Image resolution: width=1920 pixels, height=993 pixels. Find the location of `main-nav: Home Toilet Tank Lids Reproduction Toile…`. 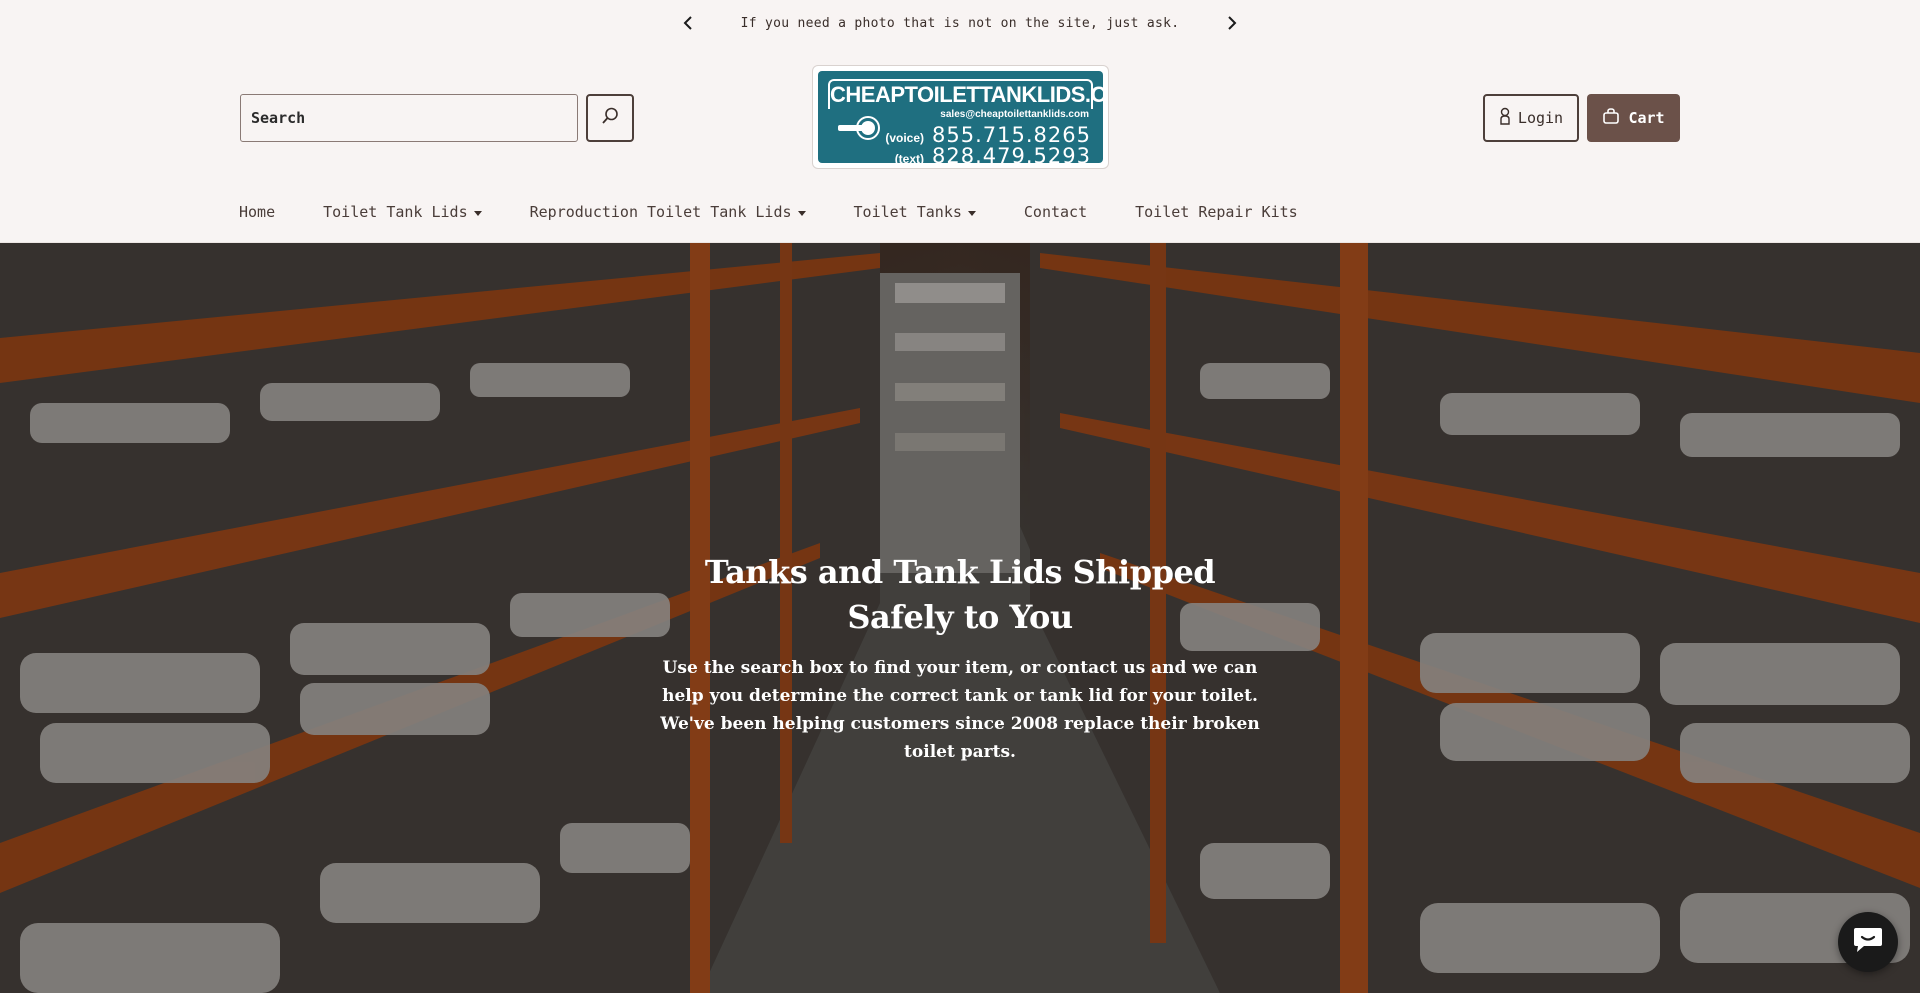

main-nav: Home Toilet Tank Lids Reproduction Toile… is located at coordinates (768, 212).